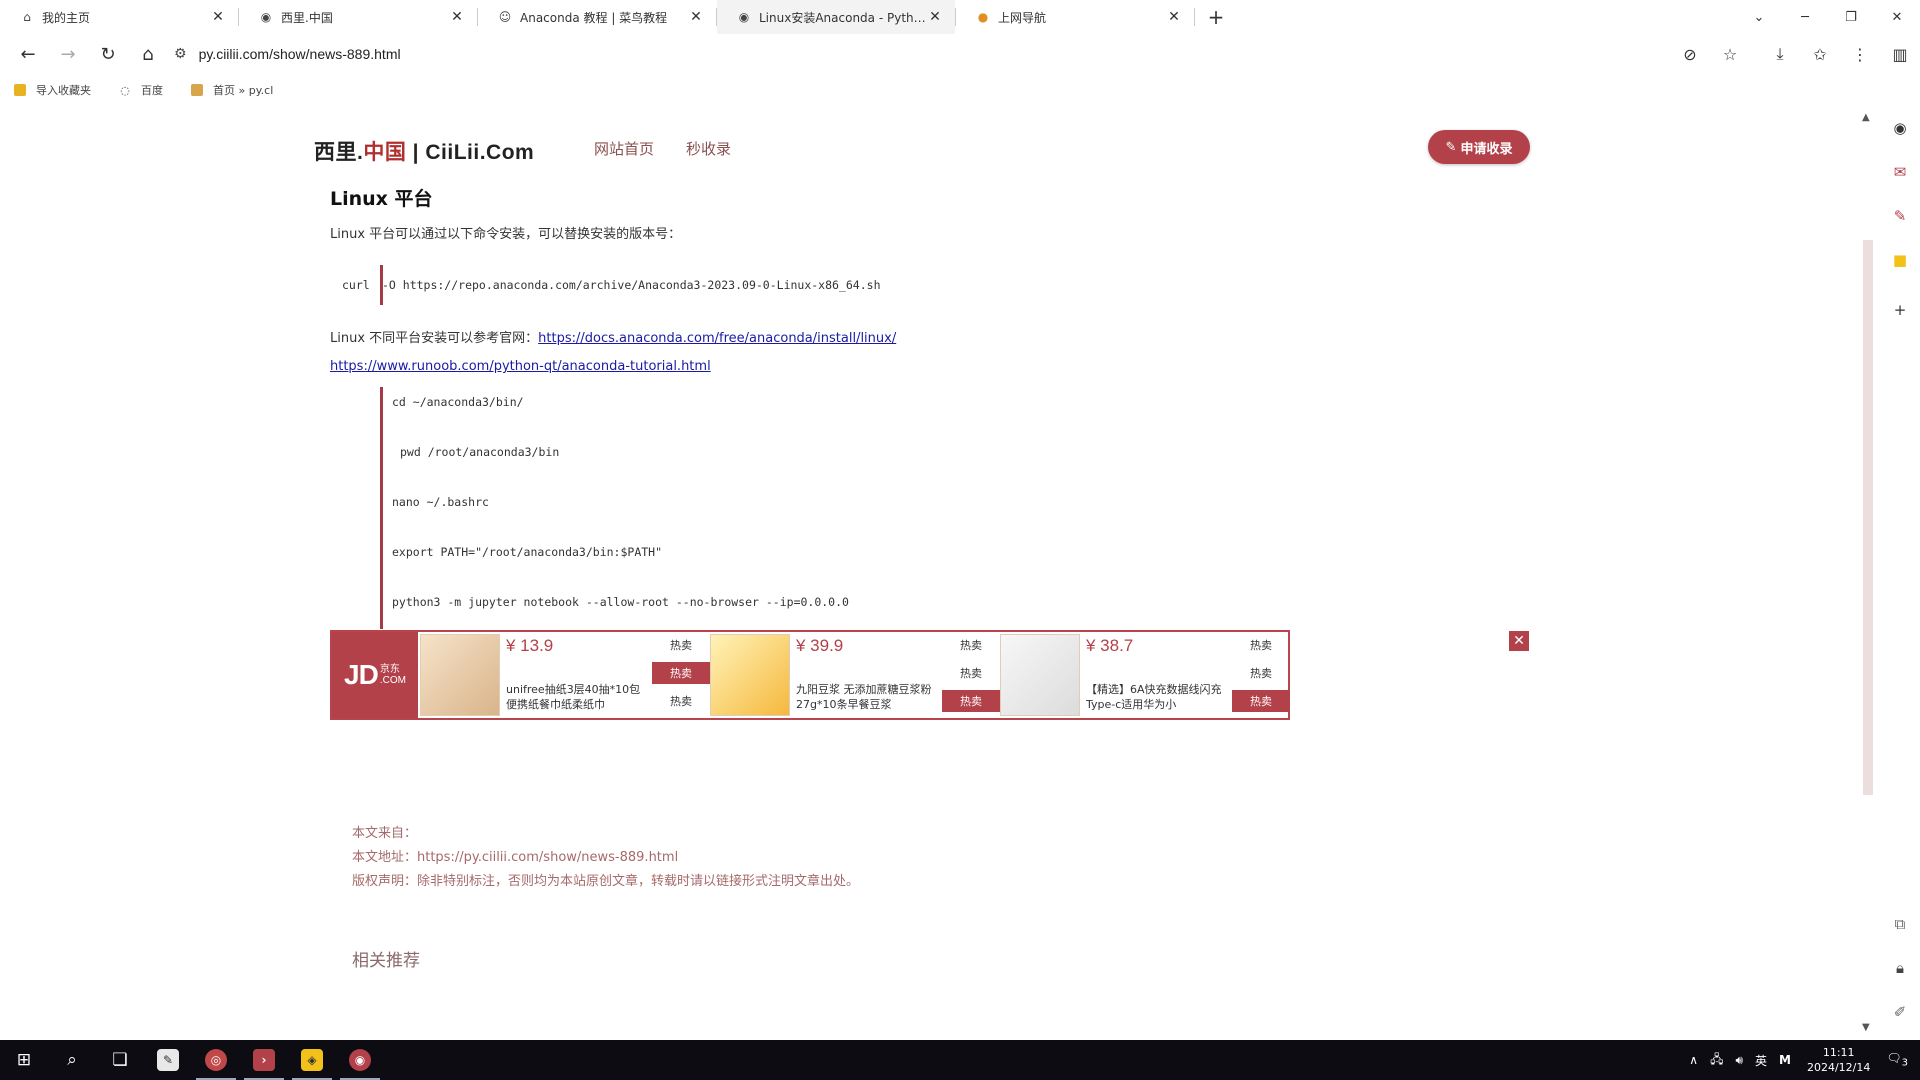 The width and height of the screenshot is (1920, 1080). What do you see at coordinates (125, 90) in the screenshot?
I see `baidu-icon: ◌` at bounding box center [125, 90].